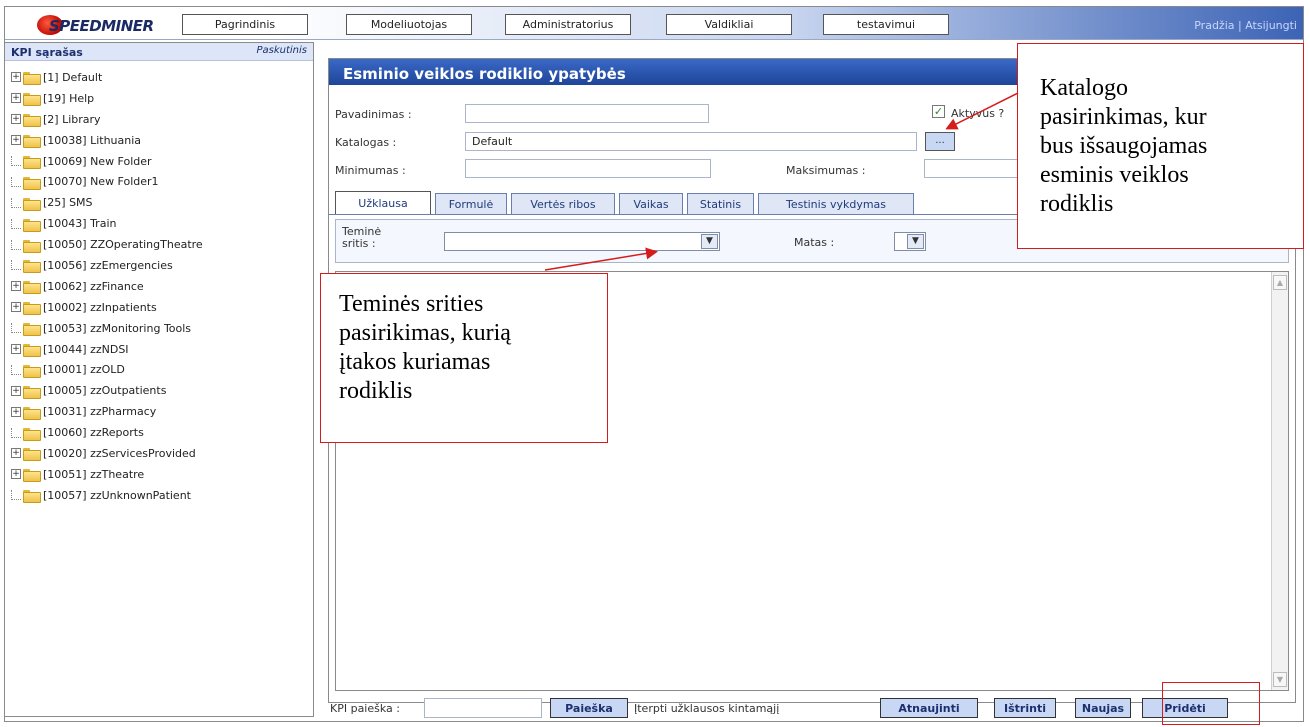 The width and height of the screenshot is (1310, 727). What do you see at coordinates (80, 224) in the screenshot?
I see `tree-item-label: [10043] Train` at bounding box center [80, 224].